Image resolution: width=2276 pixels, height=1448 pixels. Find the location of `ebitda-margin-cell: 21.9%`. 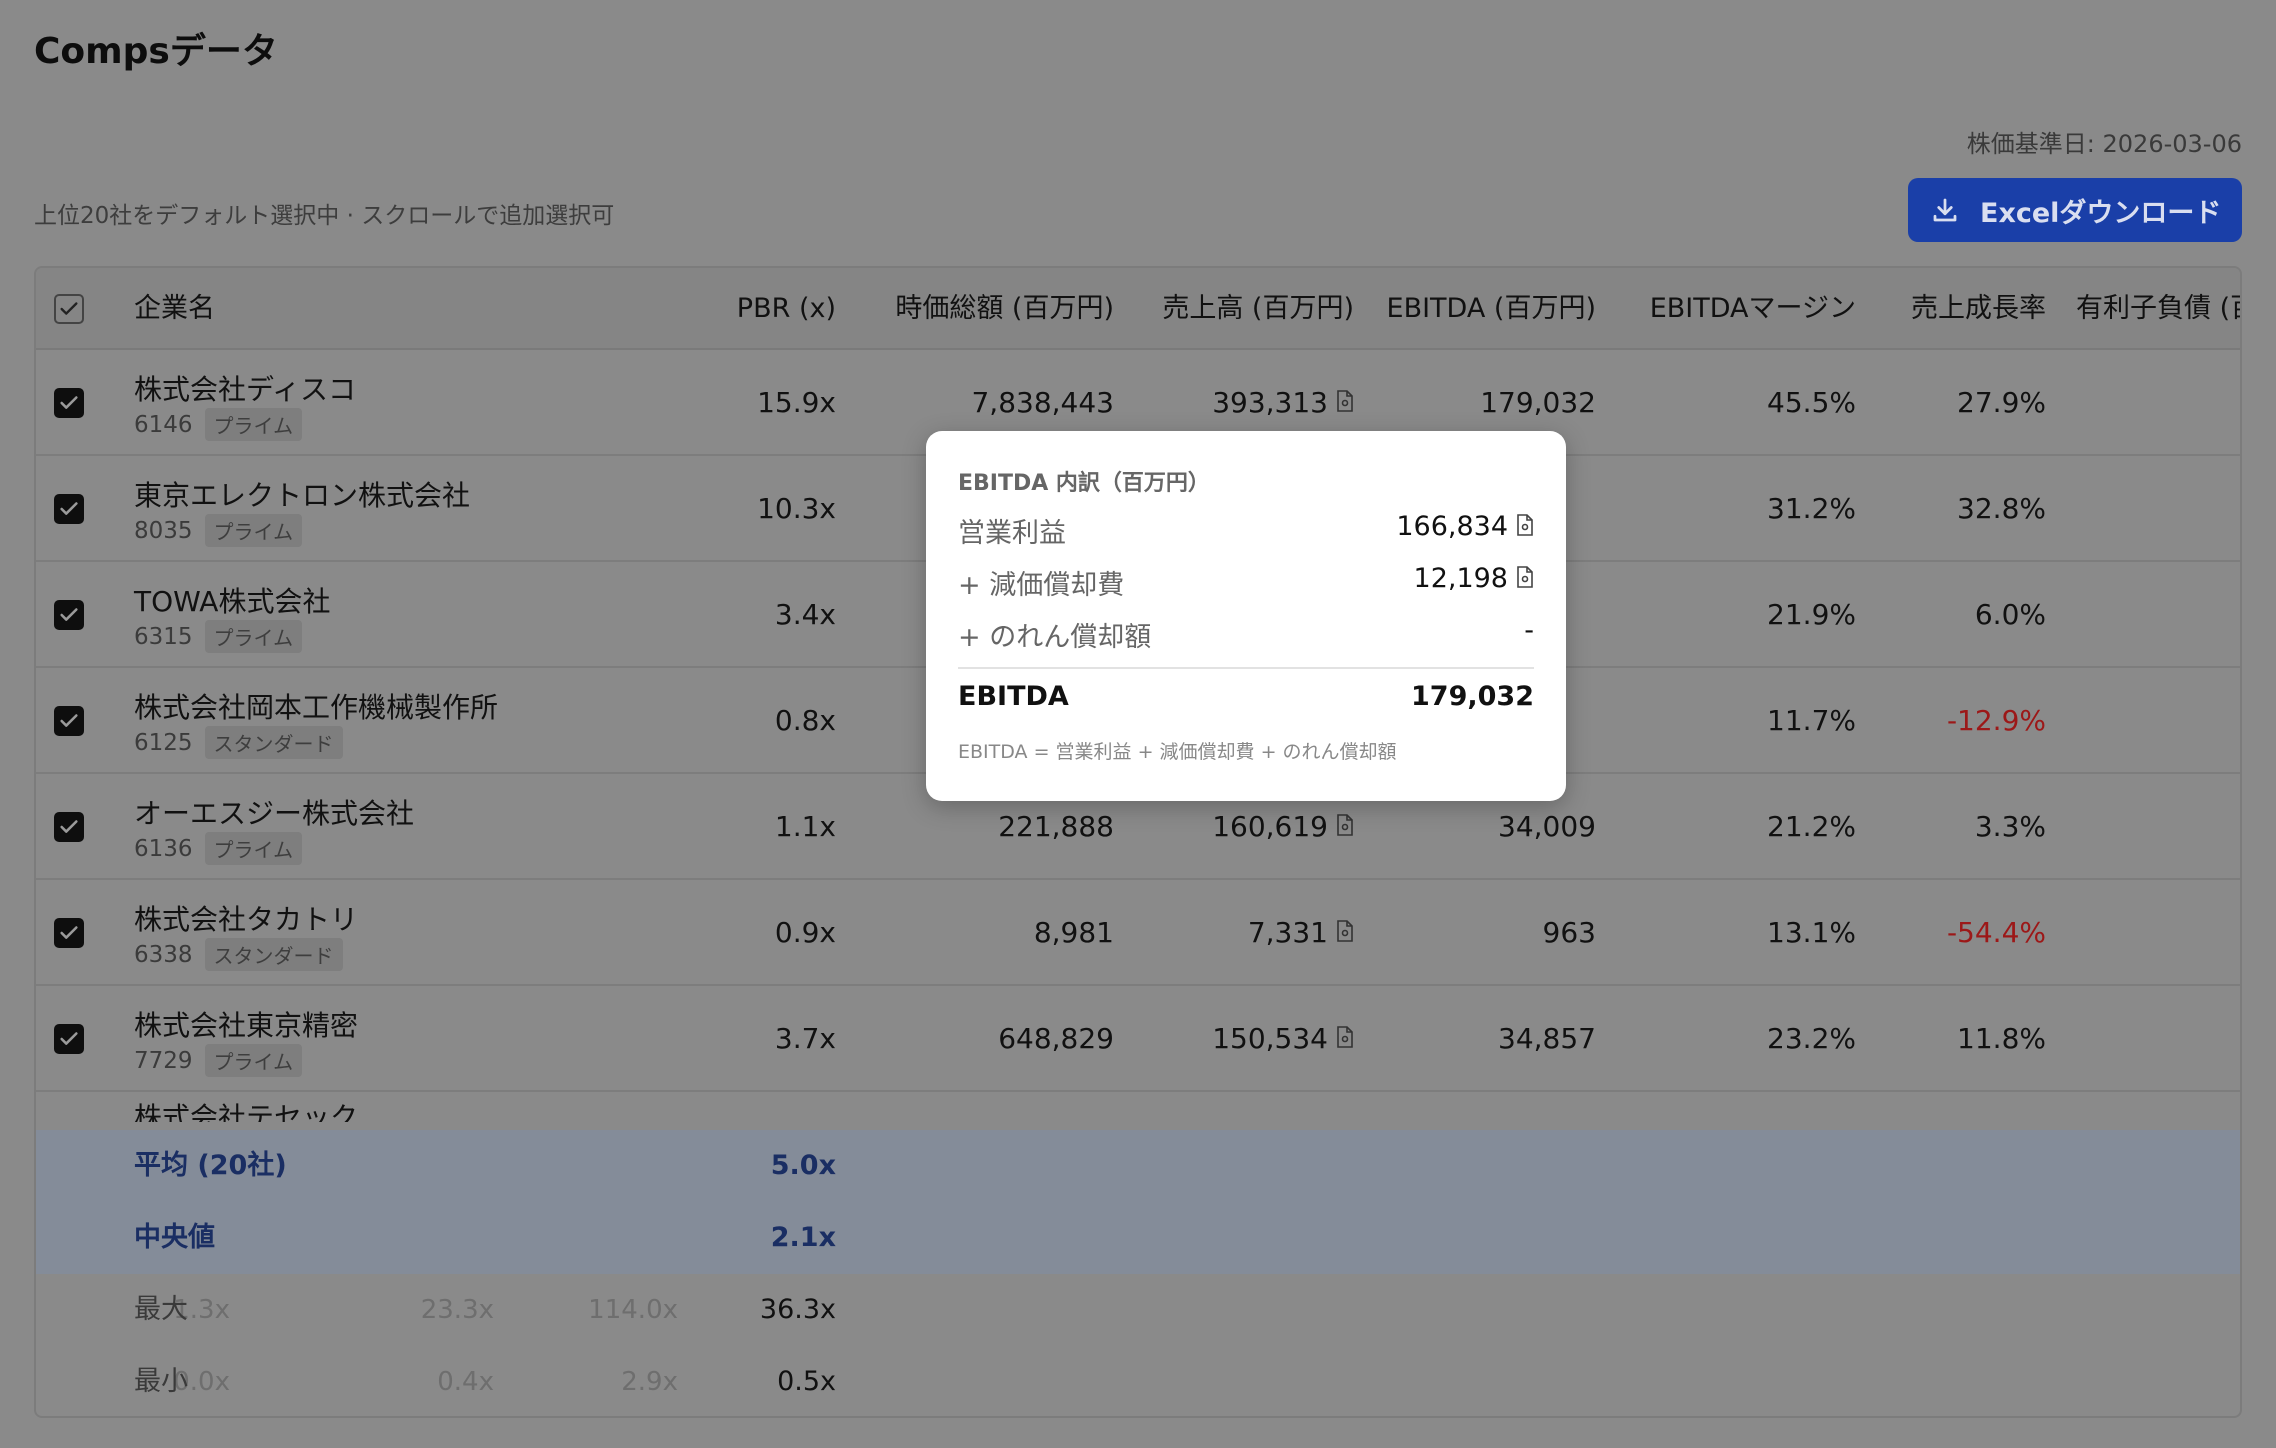

ebitda-margin-cell: 21.9% is located at coordinates (1811, 614).